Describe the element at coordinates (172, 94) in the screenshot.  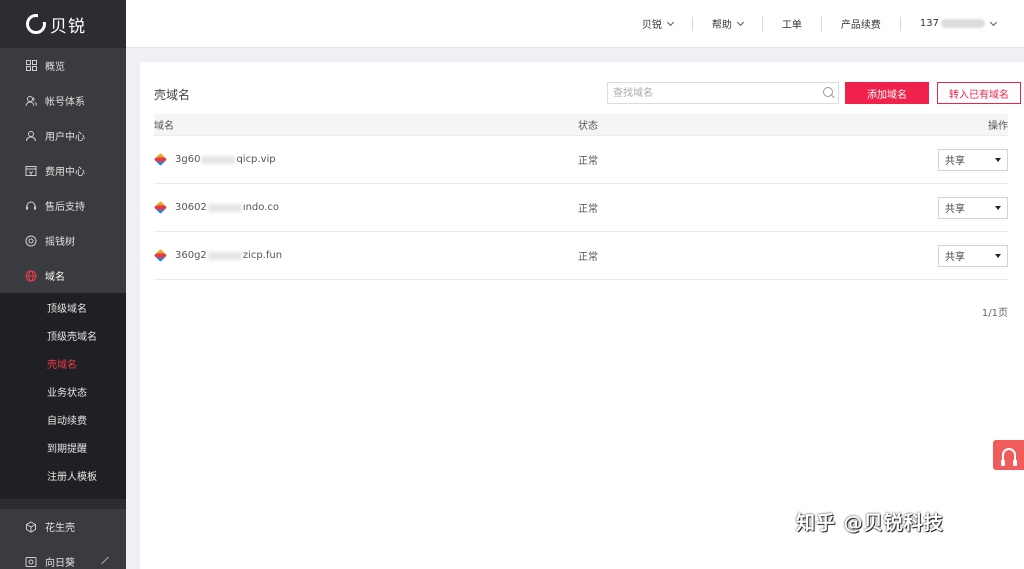
I see `page-title: 壳域名` at that location.